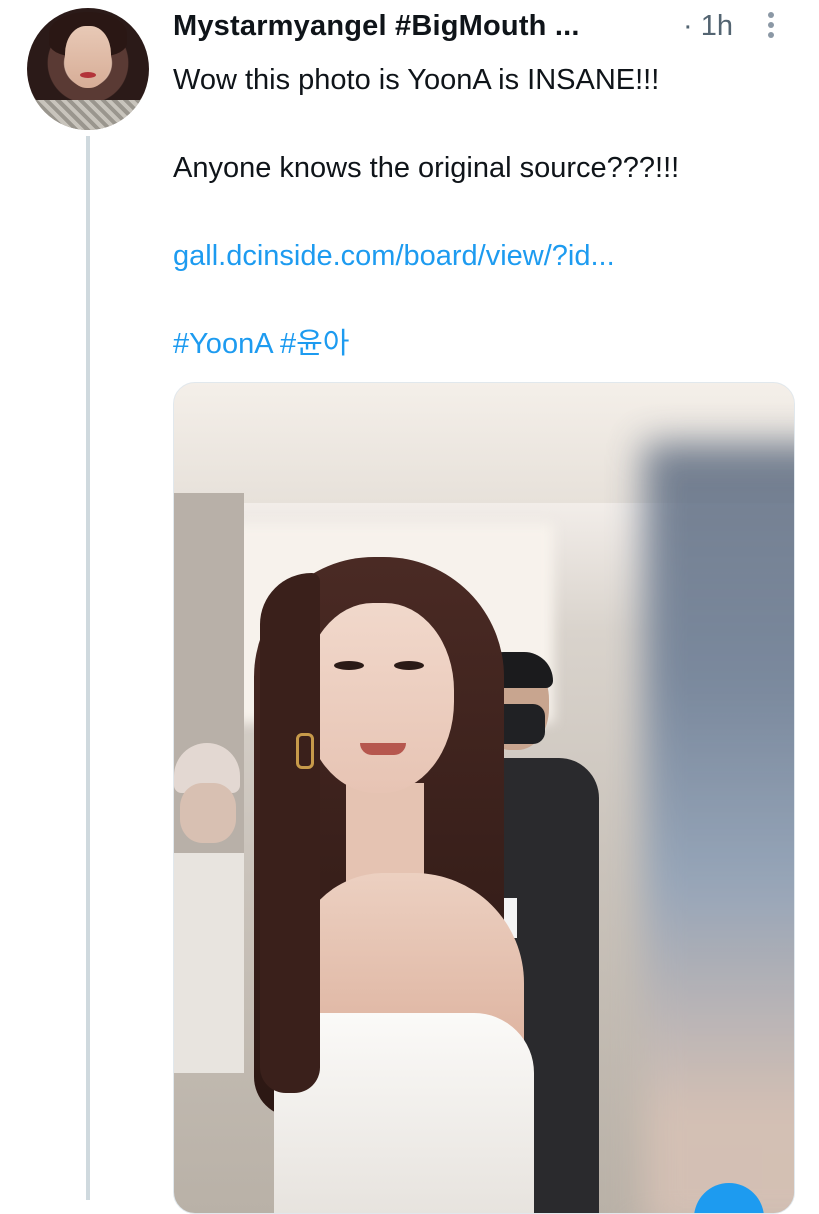 The height and width of the screenshot is (1214, 819). Describe the element at coordinates (719, 828) in the screenshot. I see `photo-foreground-blur` at that location.